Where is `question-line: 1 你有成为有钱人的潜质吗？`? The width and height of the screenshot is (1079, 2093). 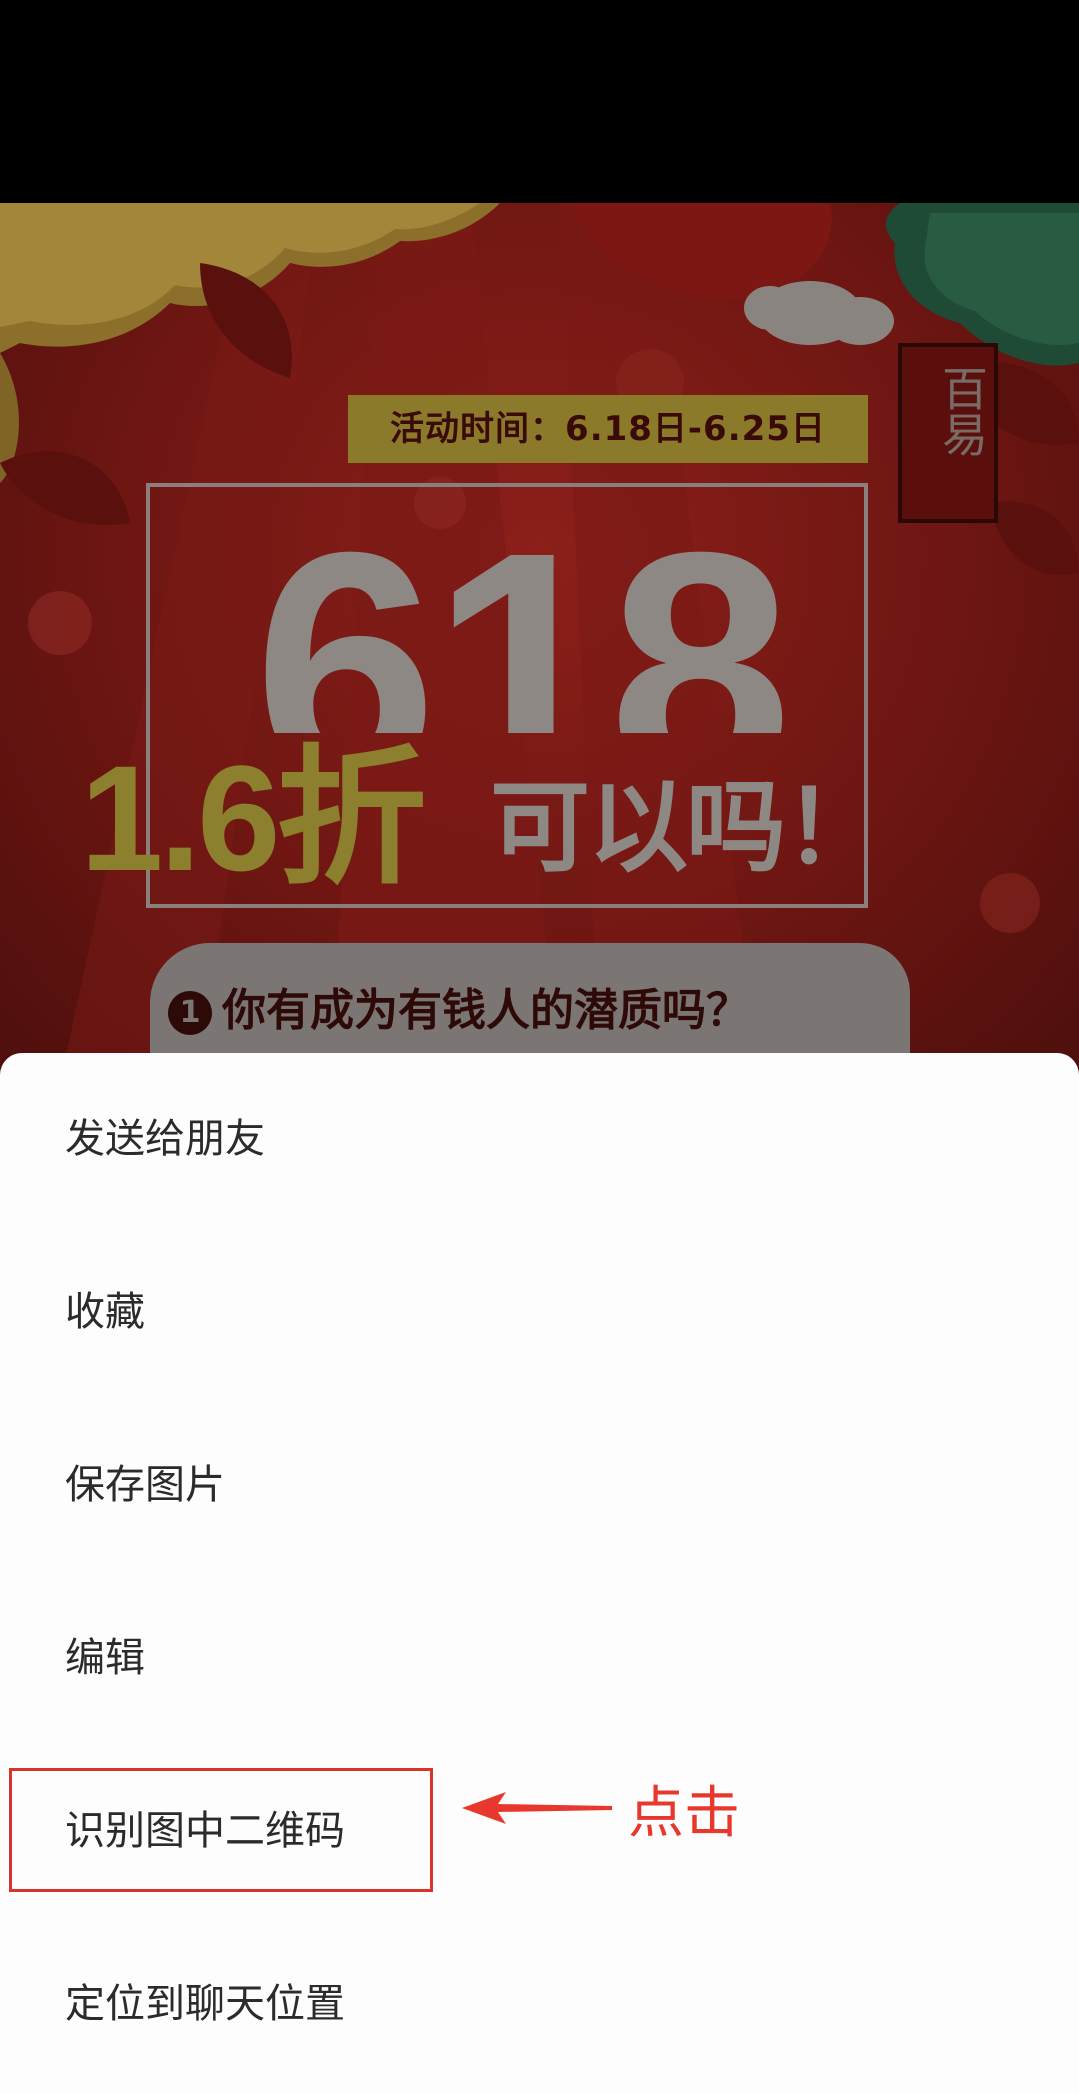 question-line: 1 你有成为有钱人的潜质吗？ is located at coordinates (459, 1011).